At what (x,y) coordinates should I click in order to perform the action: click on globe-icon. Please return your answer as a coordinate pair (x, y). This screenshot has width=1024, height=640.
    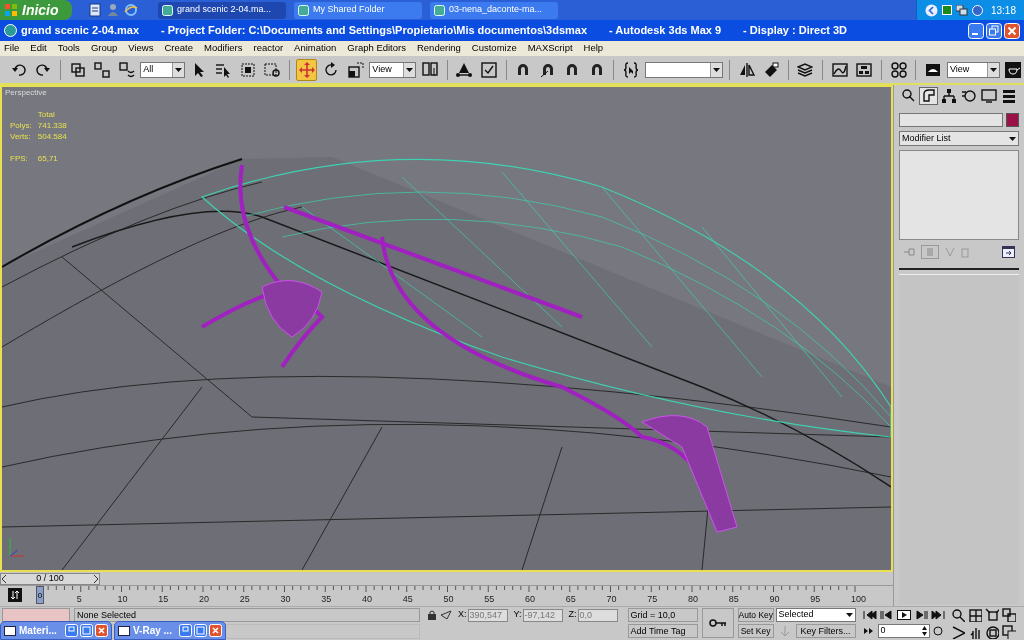
    Looking at the image, I should click on (977, 10).